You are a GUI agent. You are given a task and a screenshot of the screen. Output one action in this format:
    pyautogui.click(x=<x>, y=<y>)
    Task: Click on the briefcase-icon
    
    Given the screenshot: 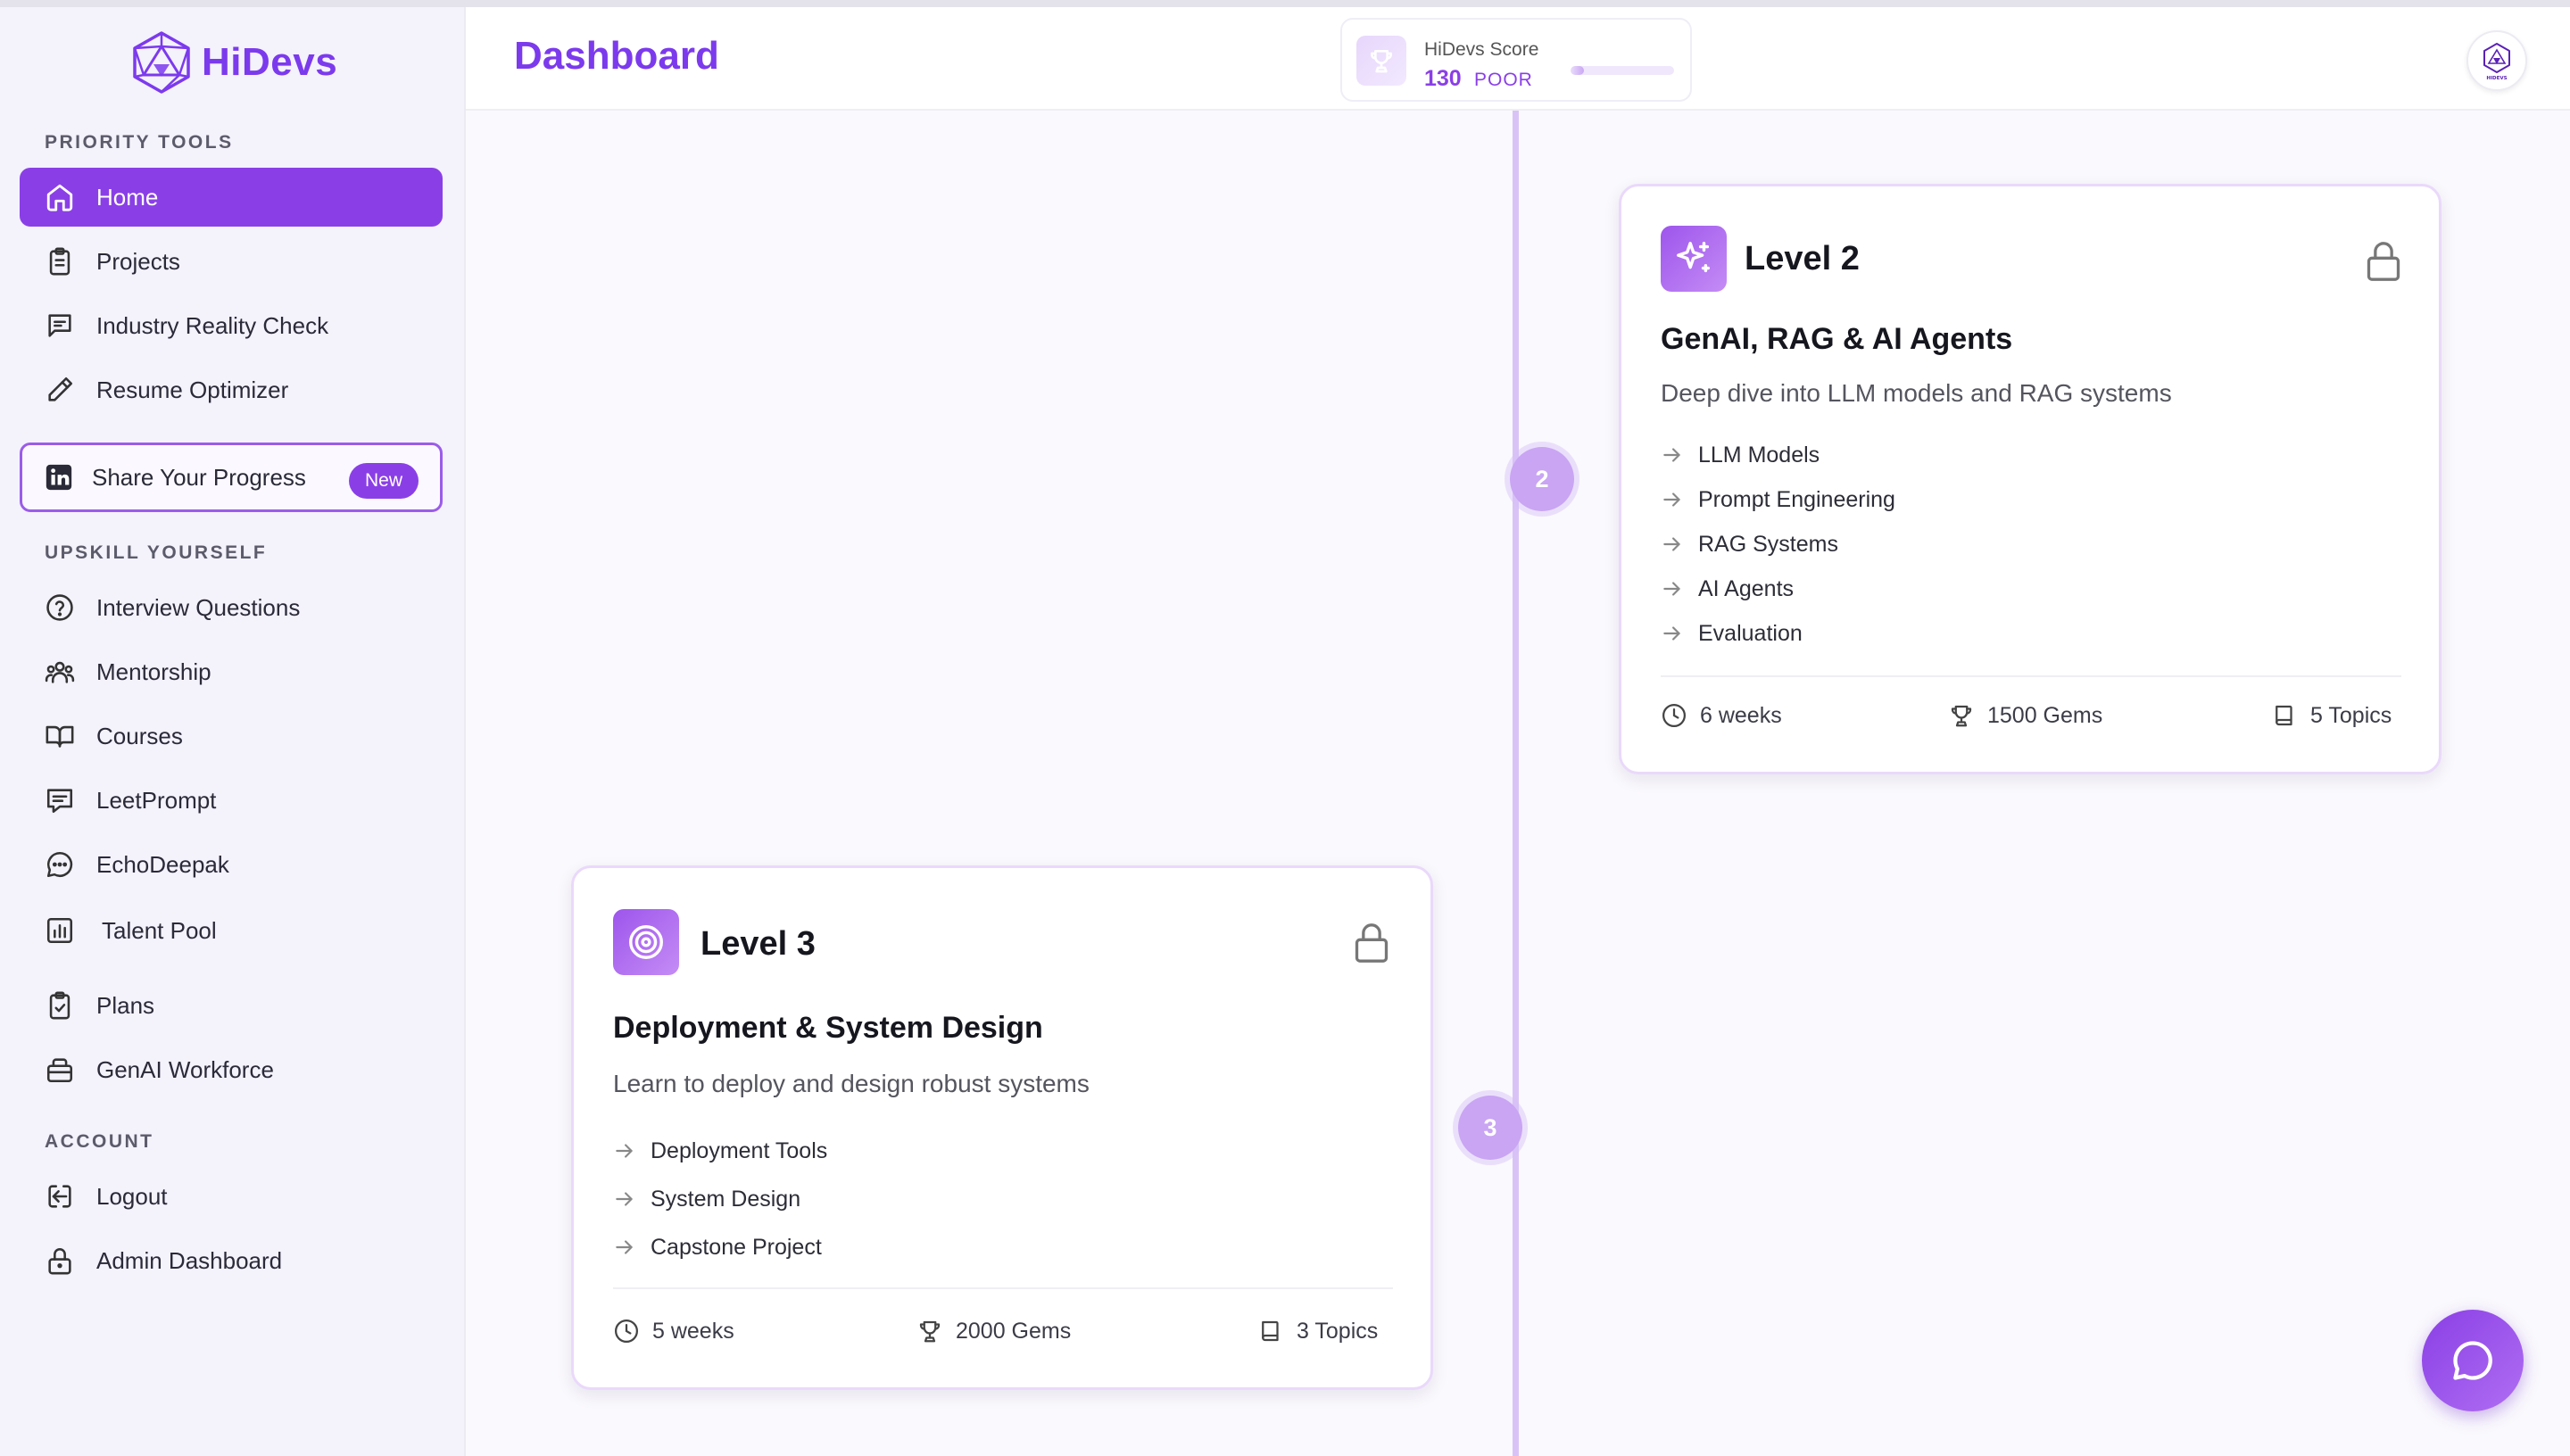 What is the action you would take?
    pyautogui.click(x=60, y=1071)
    